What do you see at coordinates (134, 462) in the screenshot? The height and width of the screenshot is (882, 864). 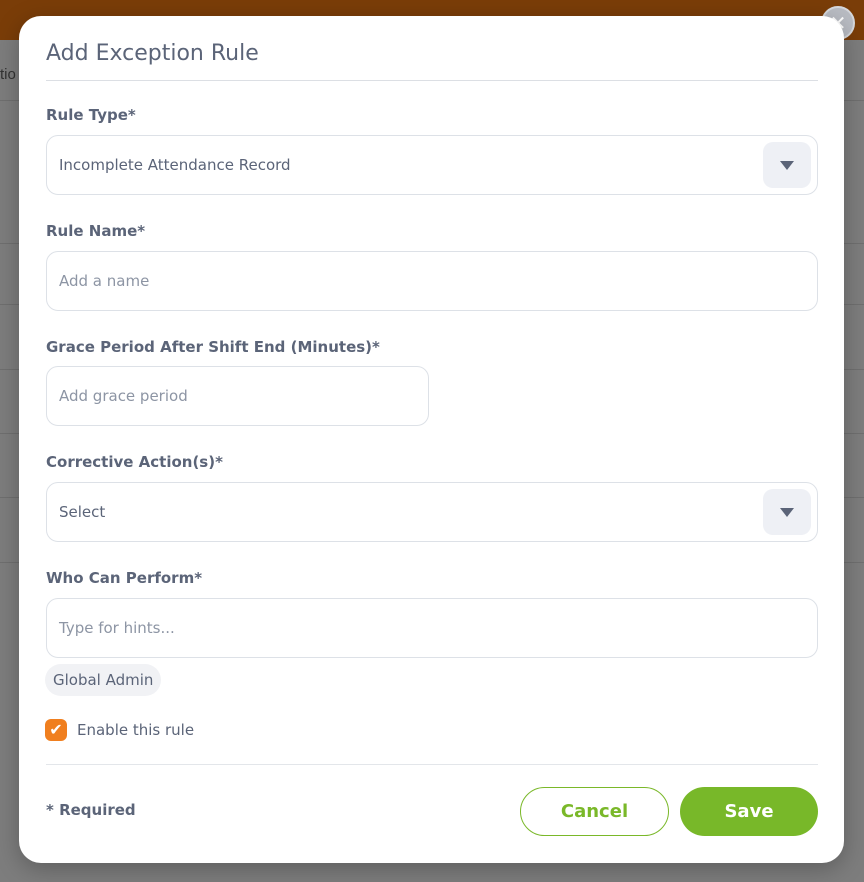 I see `corrective-actions-label: Corrective Action(s)*` at bounding box center [134, 462].